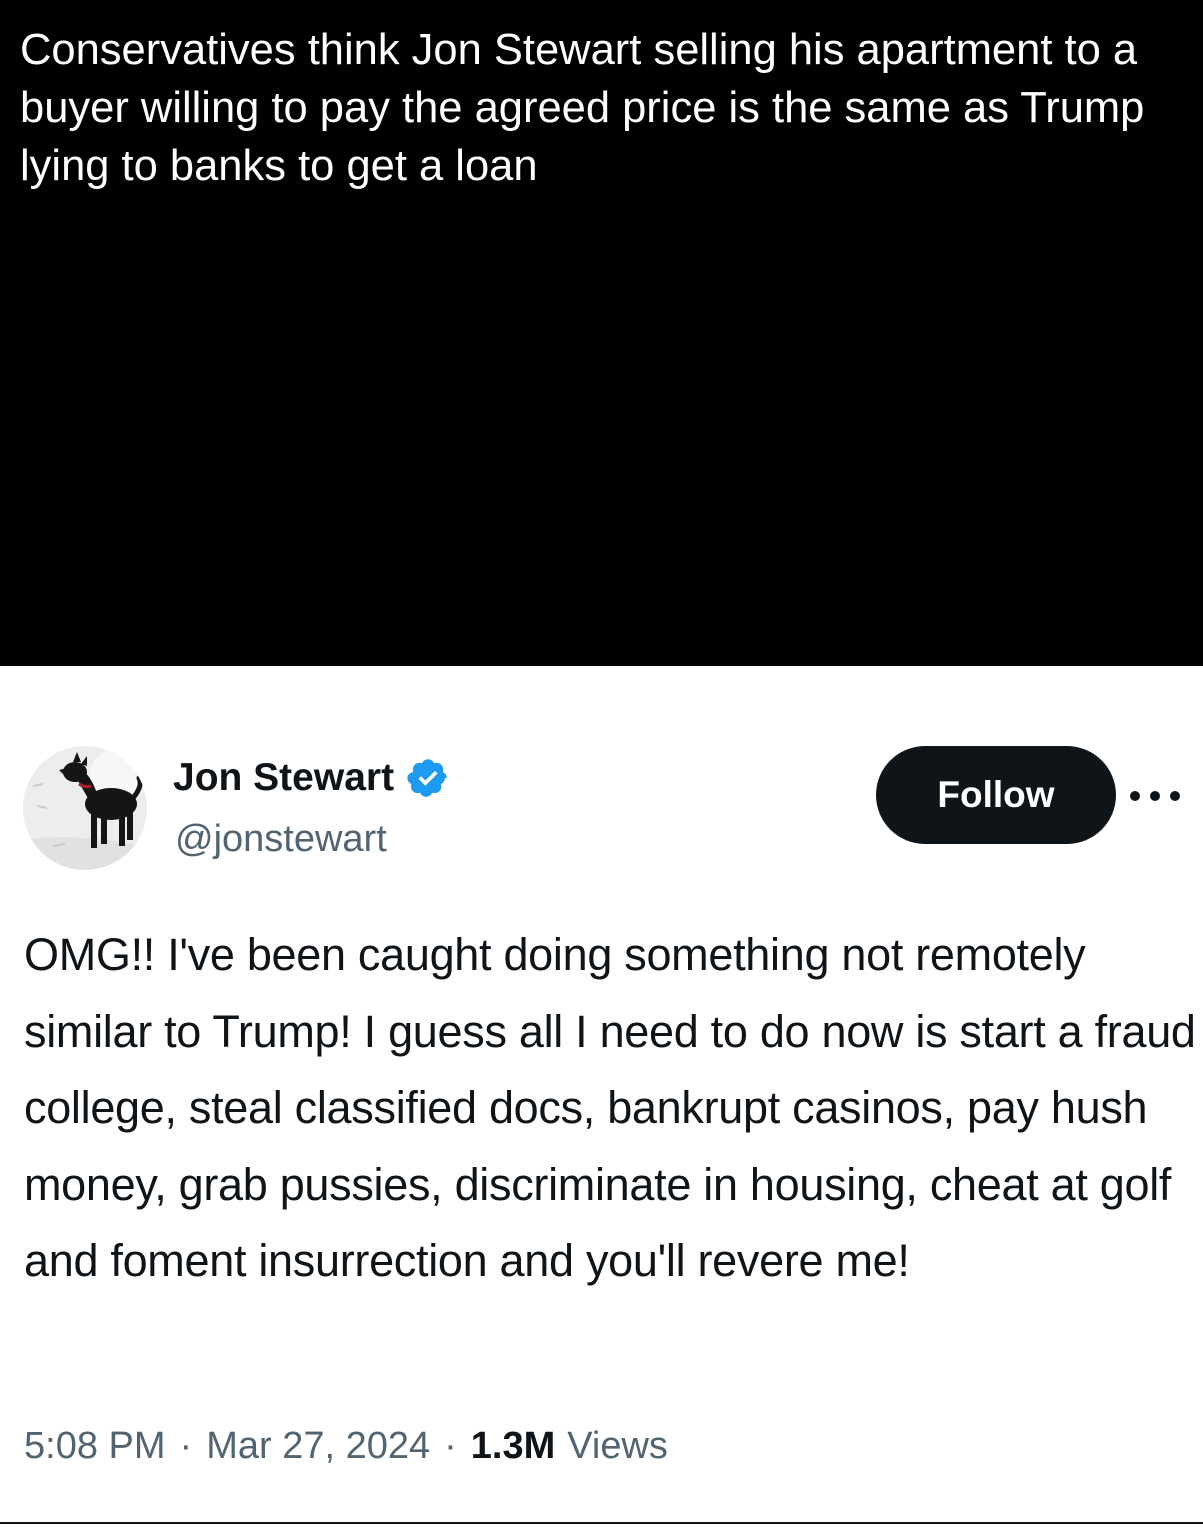 The width and height of the screenshot is (1203, 1527). I want to click on dog-in-snow-avatar, so click(85, 808).